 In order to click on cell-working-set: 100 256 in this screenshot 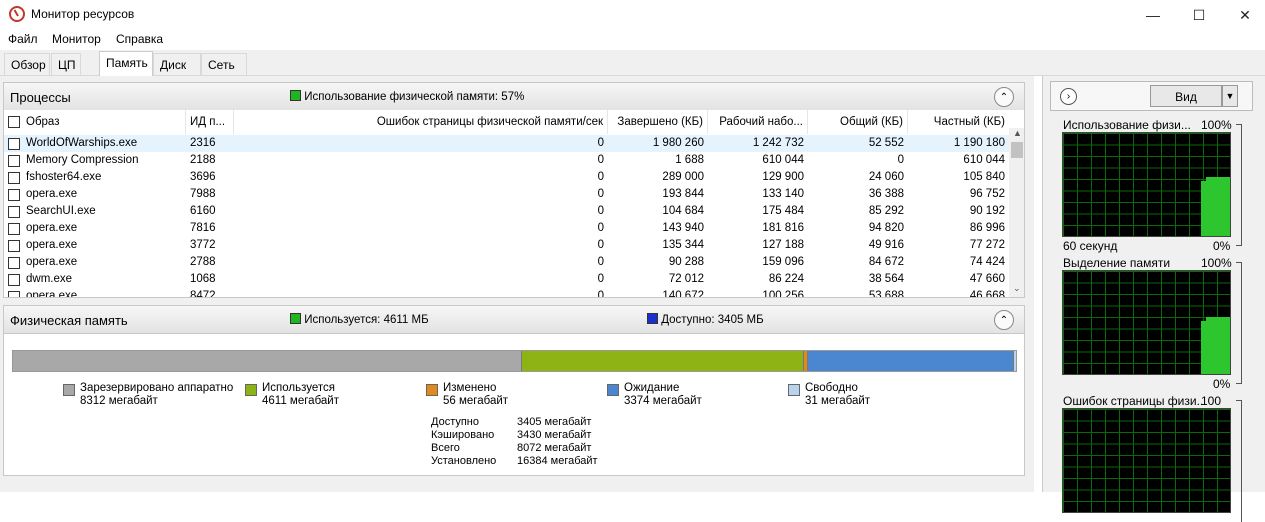, I will do `click(783, 294)`.